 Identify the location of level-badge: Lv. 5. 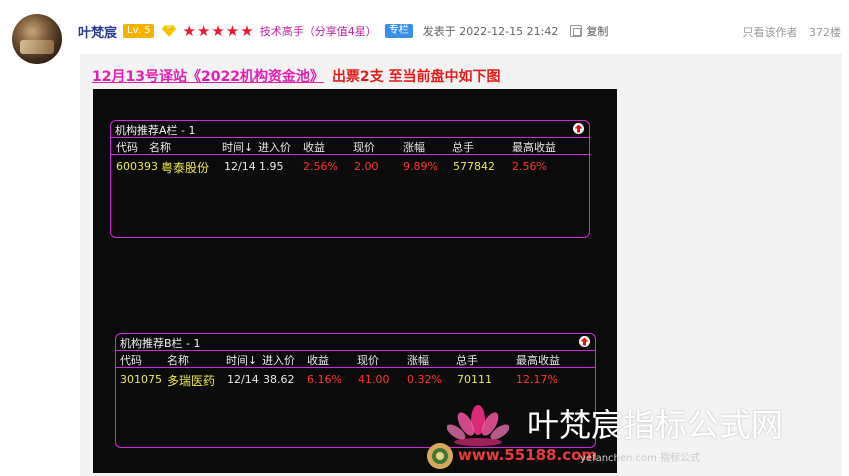
(139, 31).